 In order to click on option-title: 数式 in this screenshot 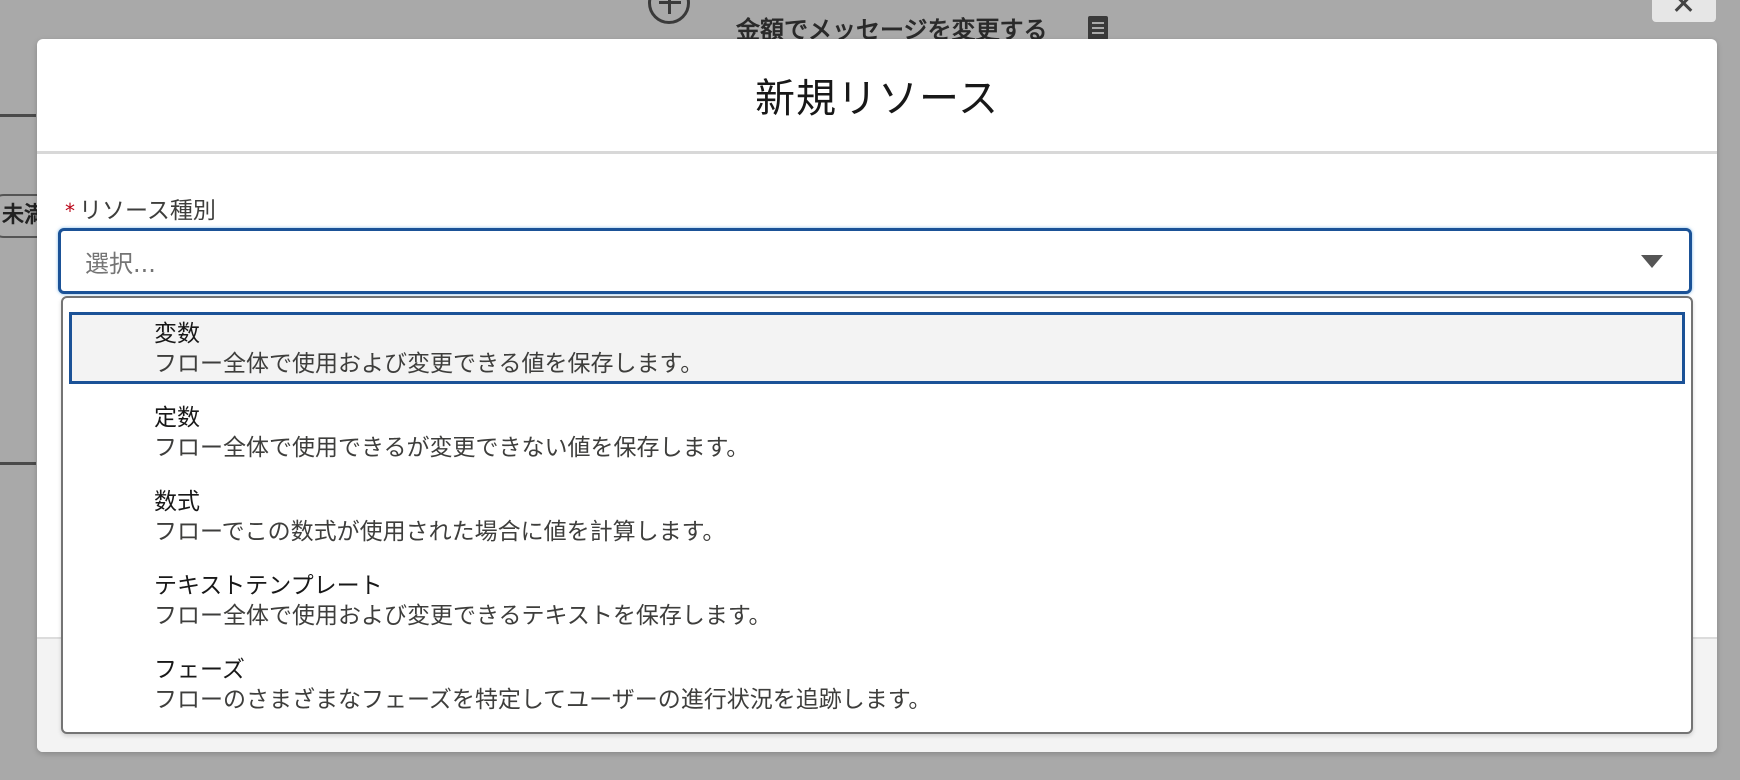, I will do `click(177, 502)`.